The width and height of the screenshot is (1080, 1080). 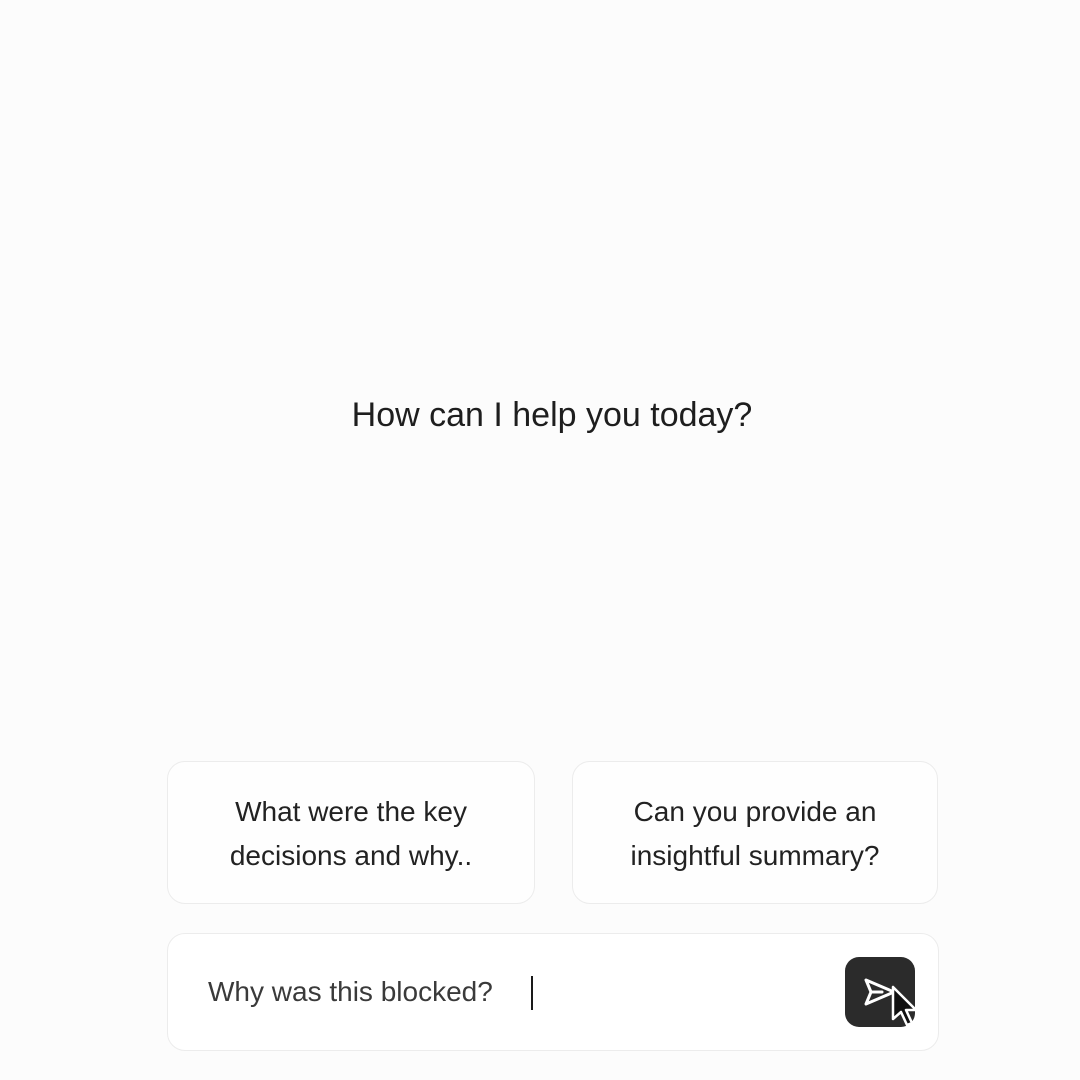 I want to click on suggestion-card-summary: Can you provide an insightful summary?, so click(x=755, y=832).